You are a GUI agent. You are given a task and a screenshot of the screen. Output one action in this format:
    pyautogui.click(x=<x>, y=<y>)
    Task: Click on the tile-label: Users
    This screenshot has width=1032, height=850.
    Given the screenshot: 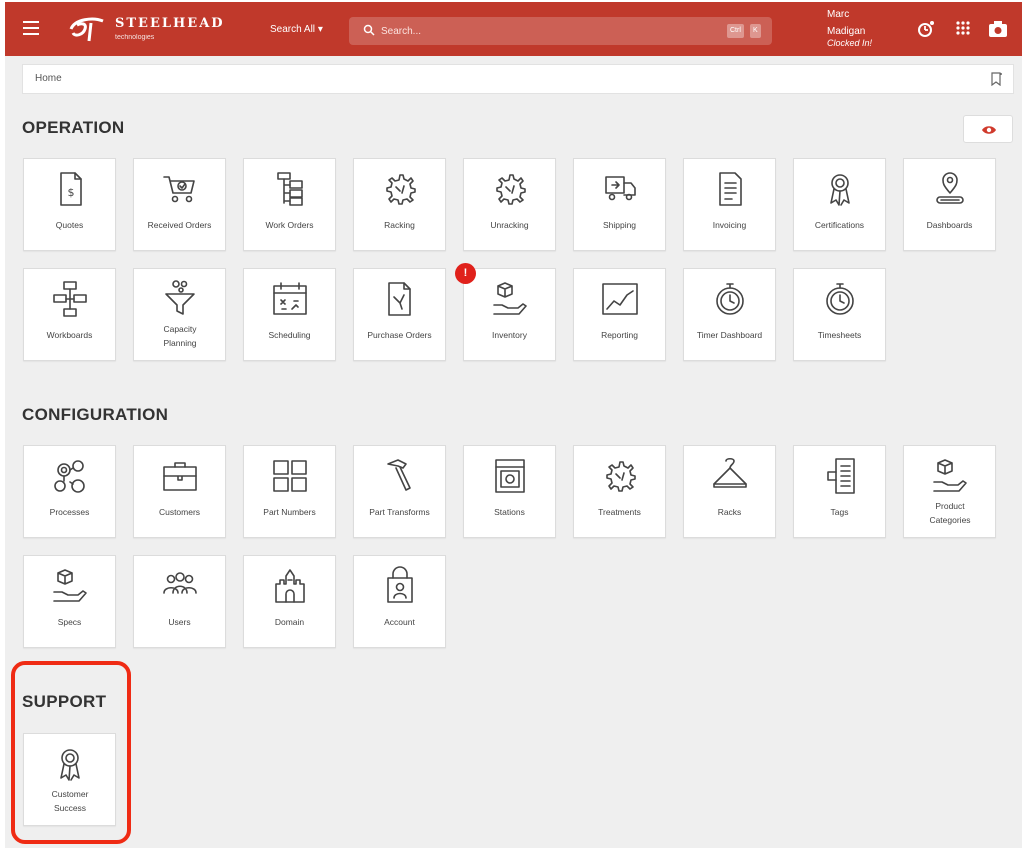 What is the action you would take?
    pyautogui.click(x=179, y=622)
    